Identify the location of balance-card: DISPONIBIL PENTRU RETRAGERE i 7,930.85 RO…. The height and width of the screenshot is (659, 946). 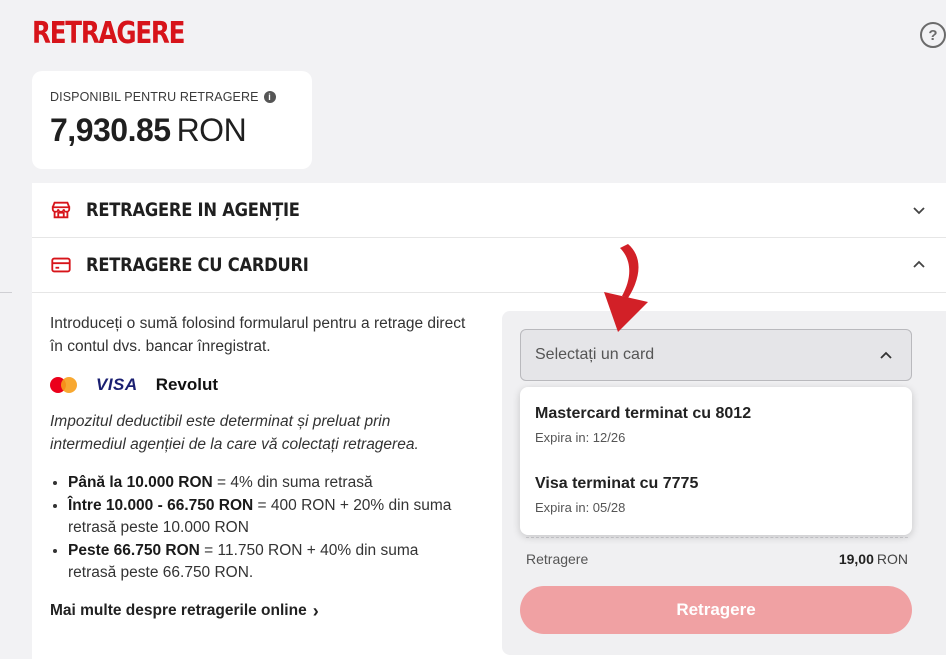
(172, 120).